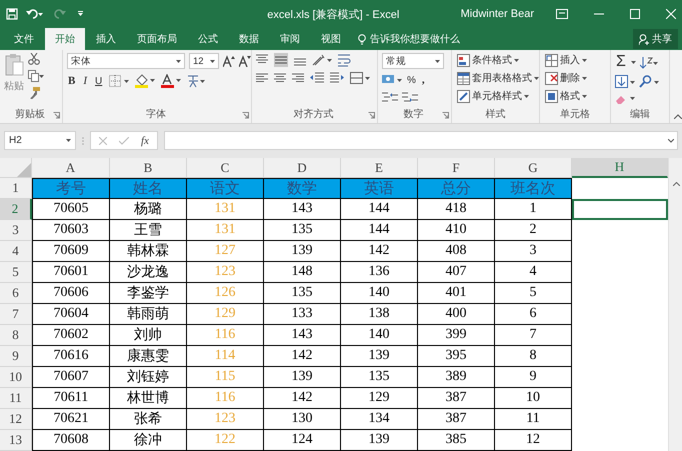  Describe the element at coordinates (204, 61) in the screenshot. I see `font-size-field: 12` at that location.